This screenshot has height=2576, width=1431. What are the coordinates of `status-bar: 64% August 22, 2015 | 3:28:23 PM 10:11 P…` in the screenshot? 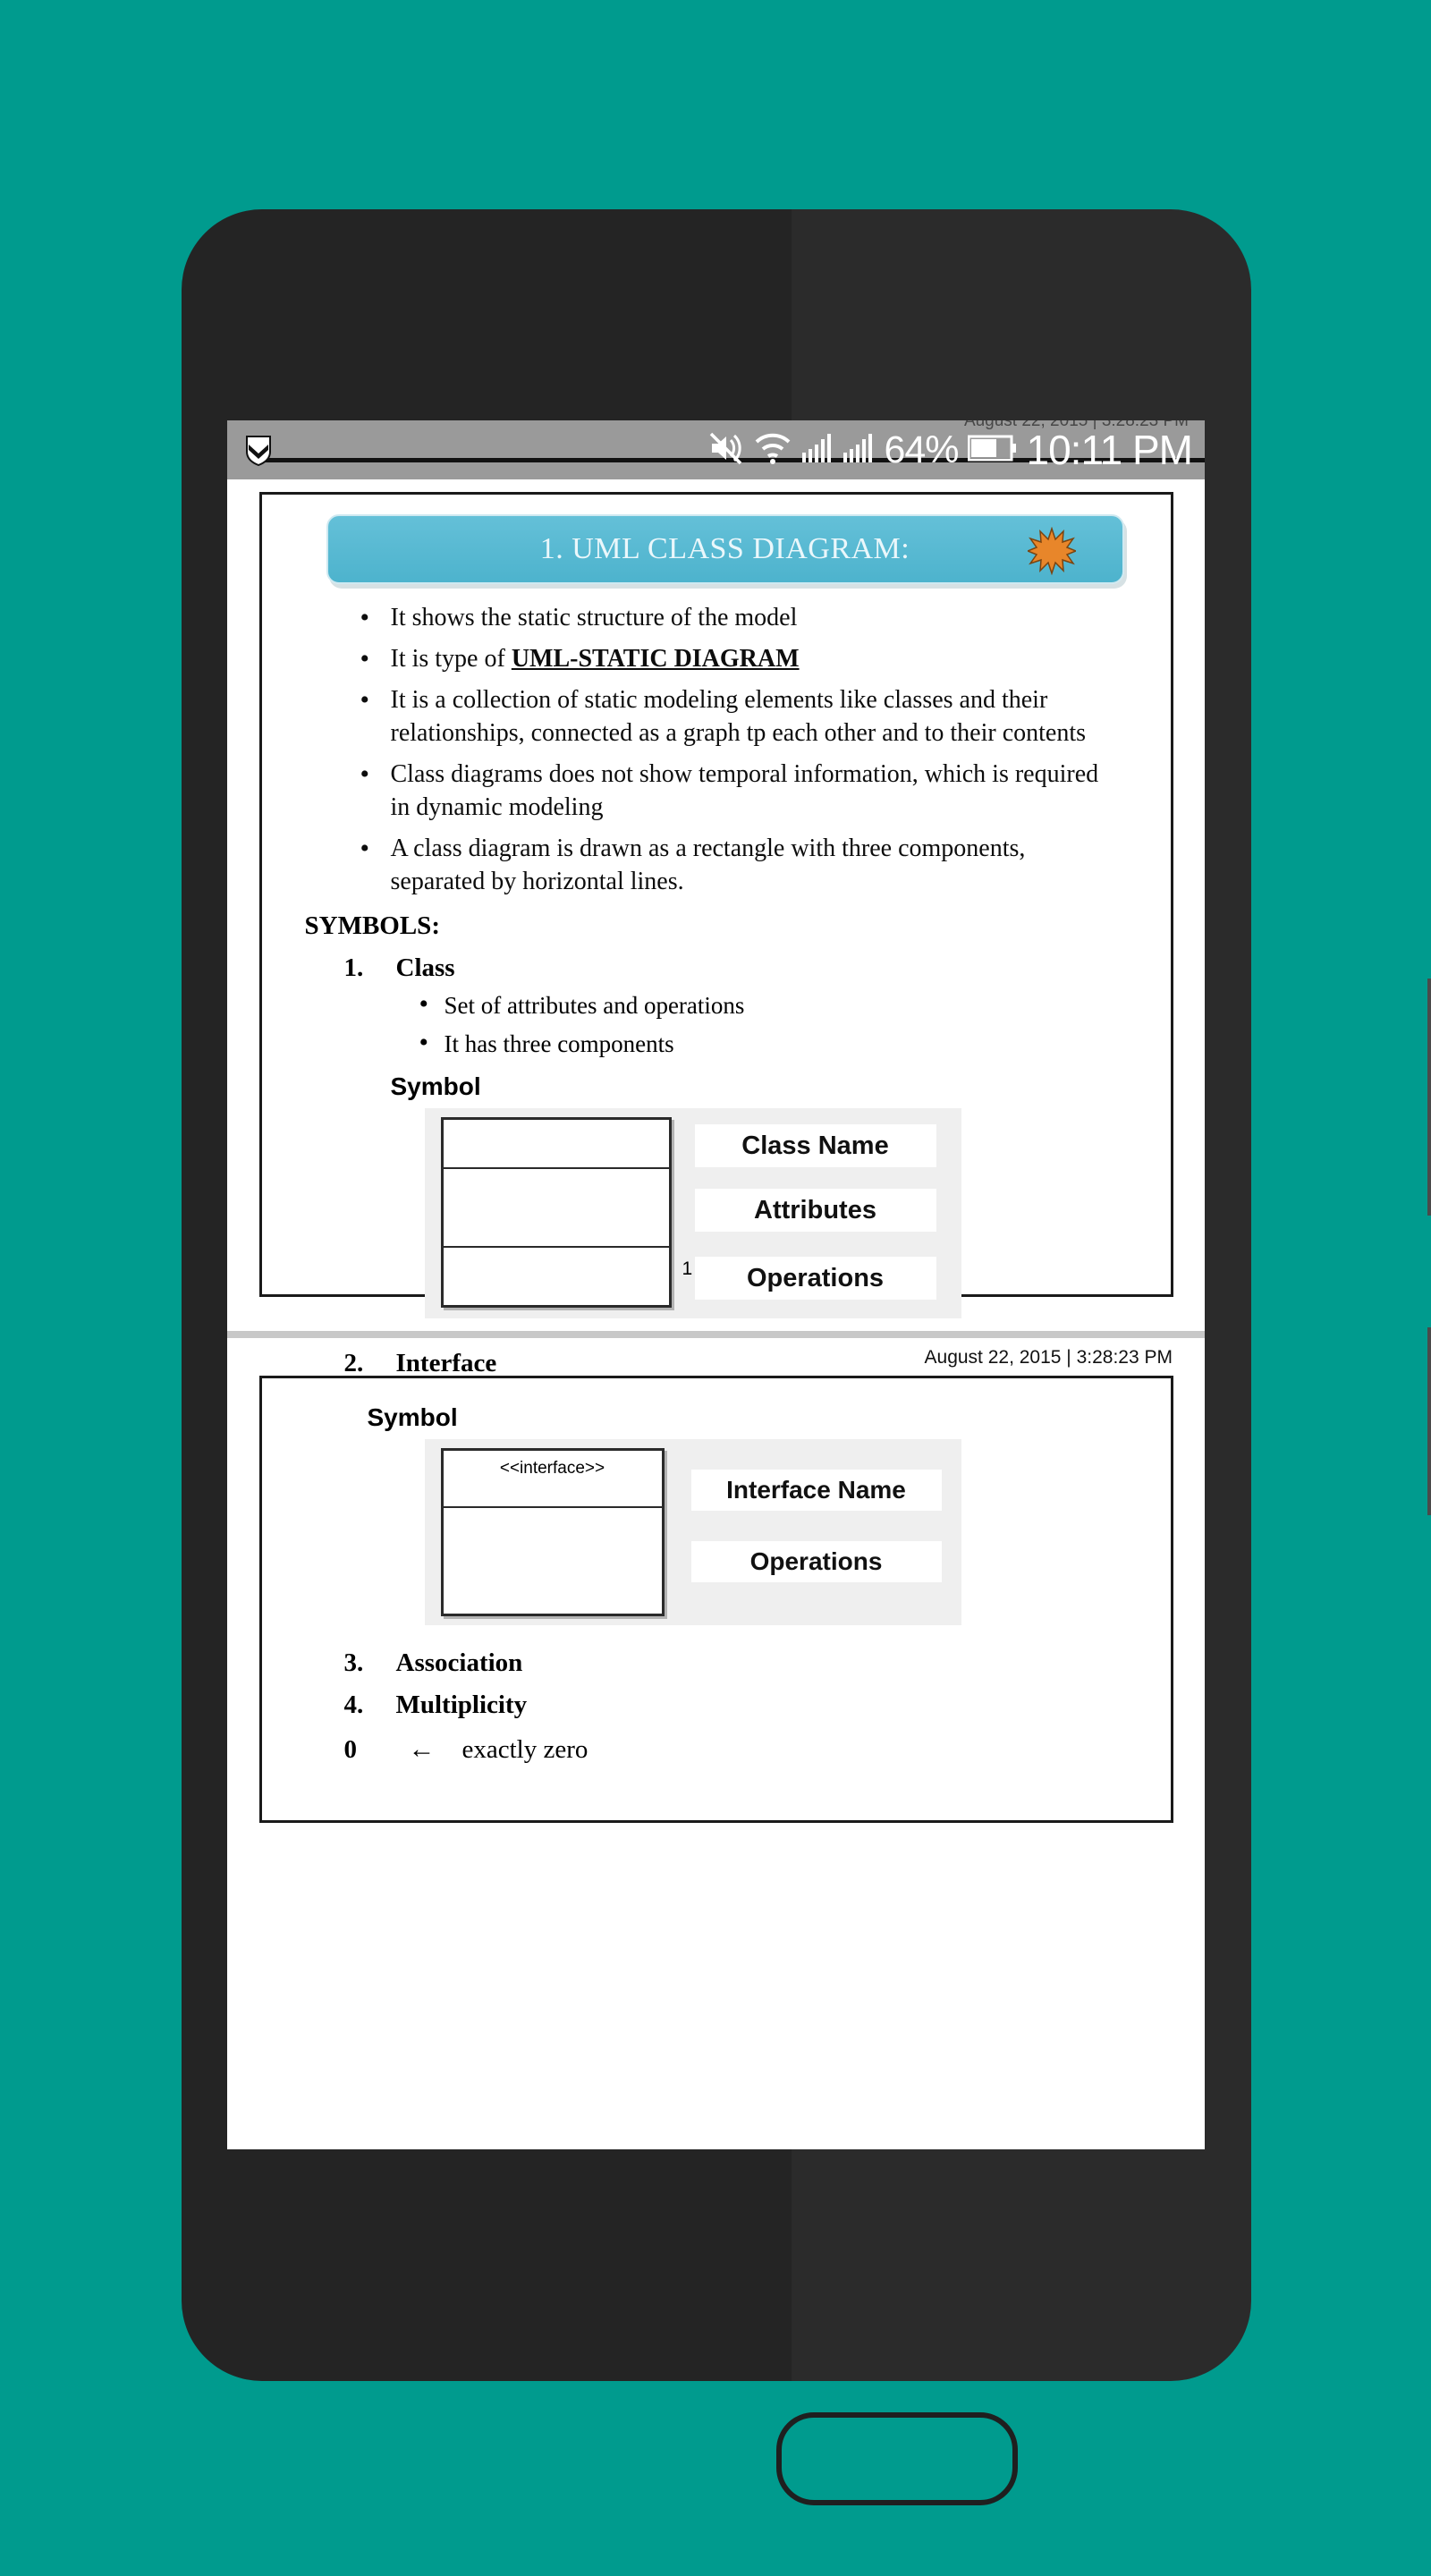 It's located at (716, 449).